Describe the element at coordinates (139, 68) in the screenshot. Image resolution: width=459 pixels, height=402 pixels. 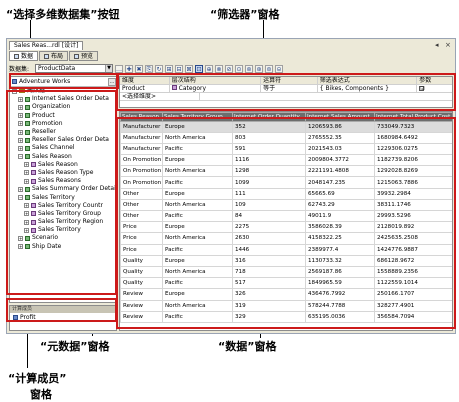
I see `toolbar-button: ✖` at that location.